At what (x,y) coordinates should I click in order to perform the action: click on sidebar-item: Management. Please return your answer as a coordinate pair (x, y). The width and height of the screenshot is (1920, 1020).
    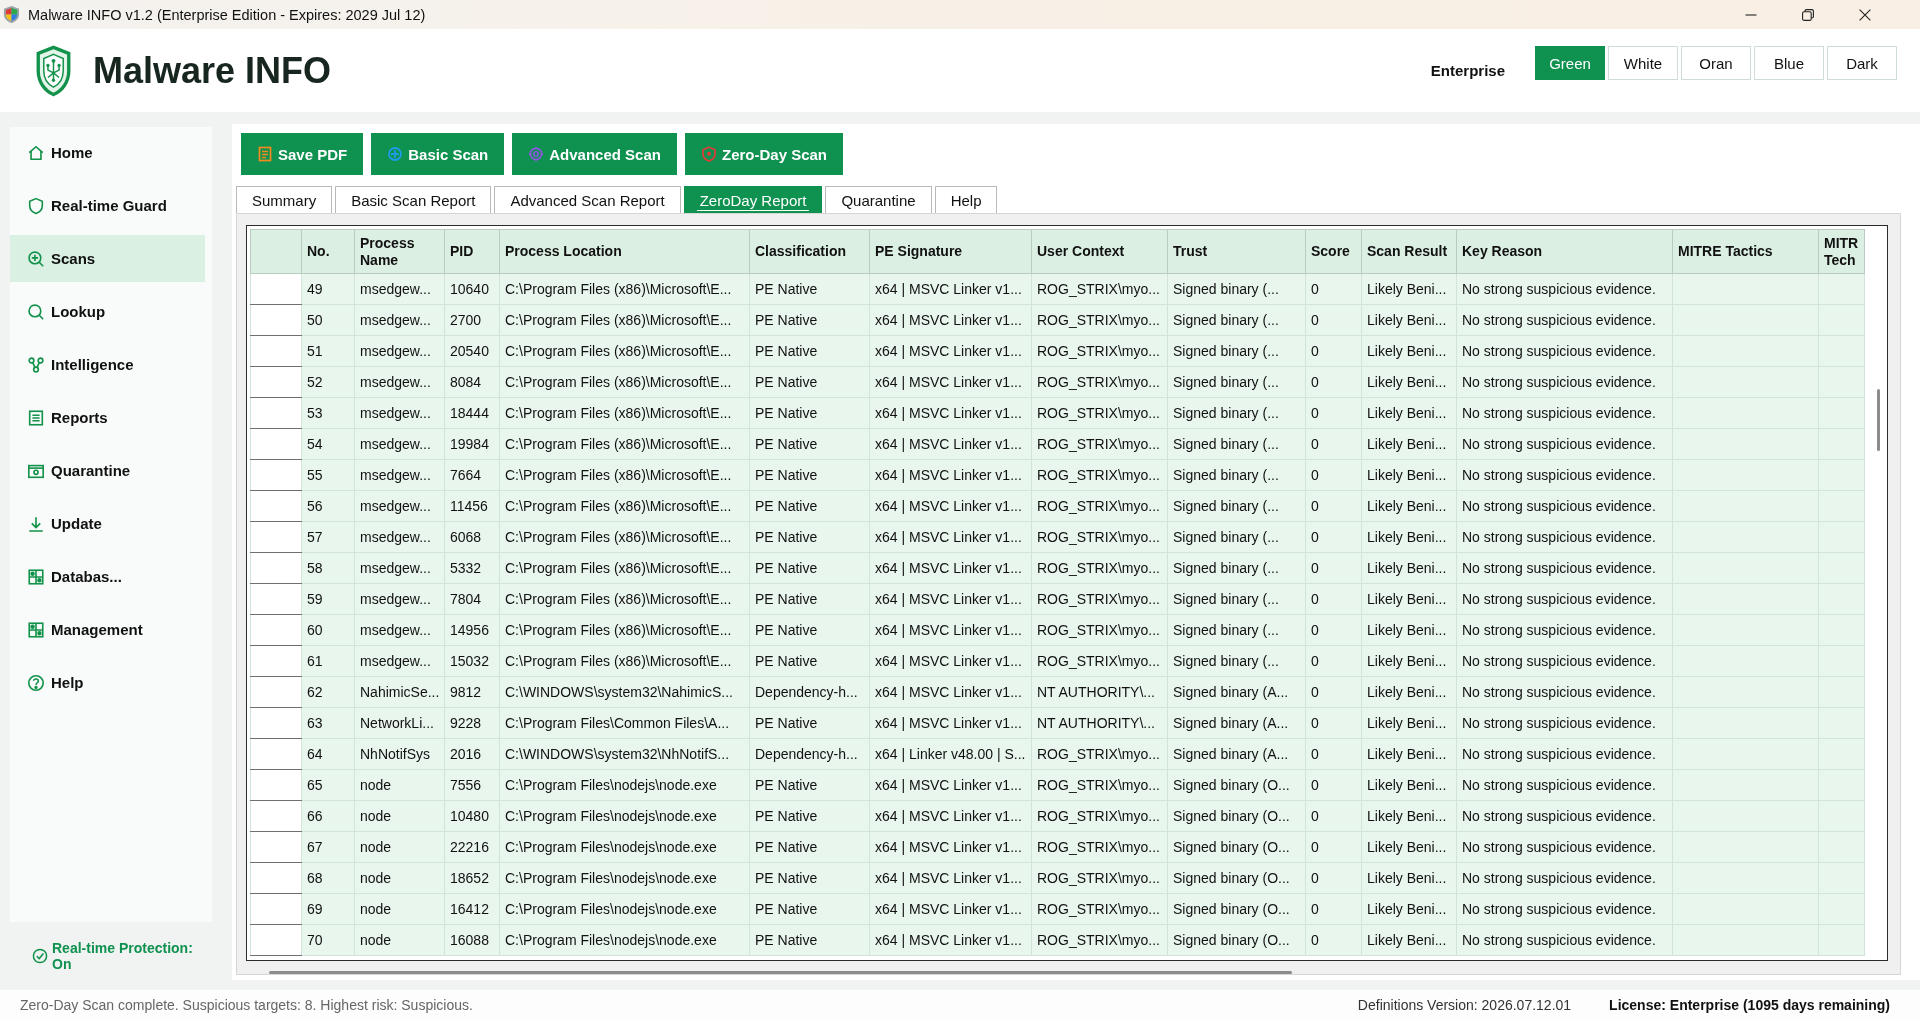
    Looking at the image, I should click on (107, 629).